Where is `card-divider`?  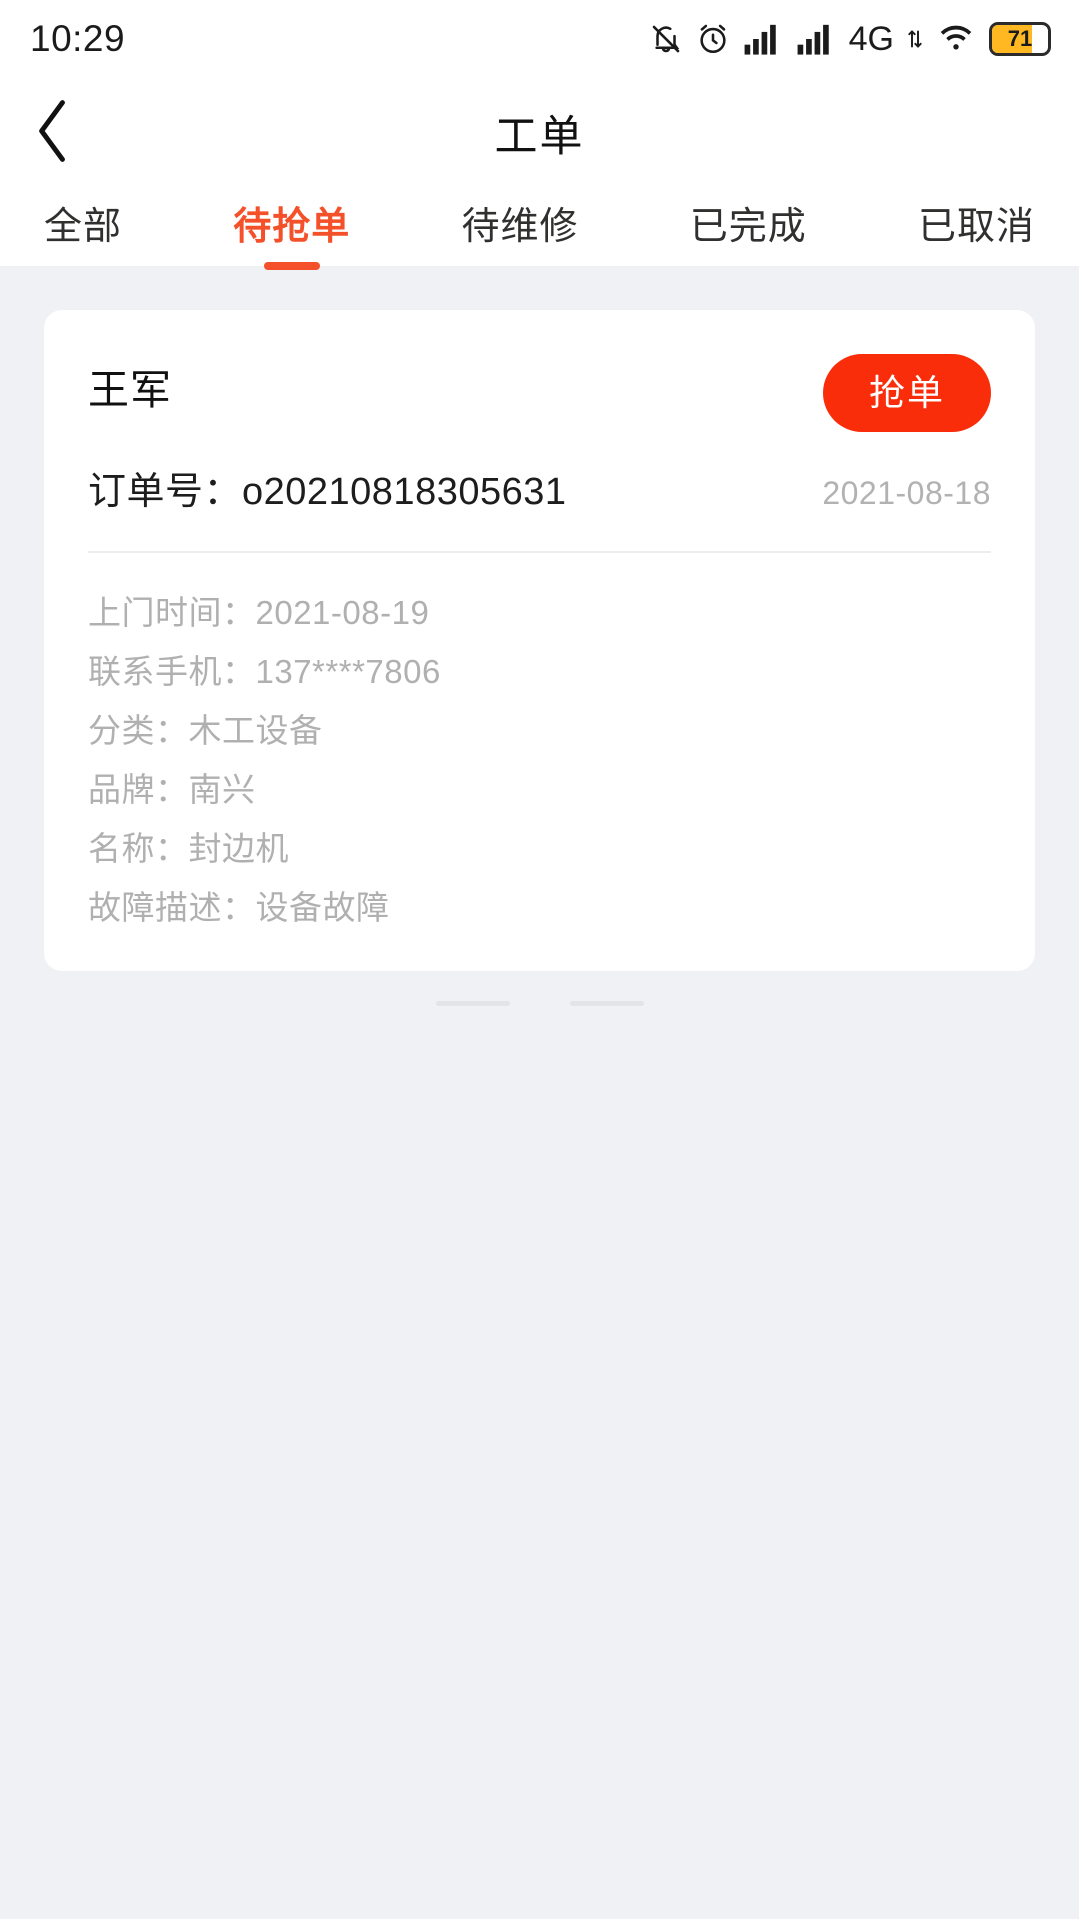 card-divider is located at coordinates (539, 552).